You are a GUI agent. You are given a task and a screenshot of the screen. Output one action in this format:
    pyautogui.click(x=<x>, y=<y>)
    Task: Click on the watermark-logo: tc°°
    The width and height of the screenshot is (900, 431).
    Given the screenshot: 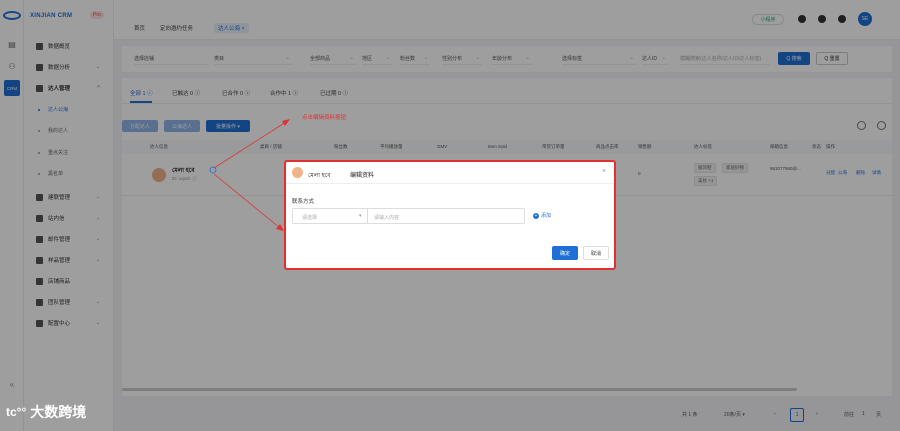 What is the action you would take?
    pyautogui.click(x=16, y=412)
    